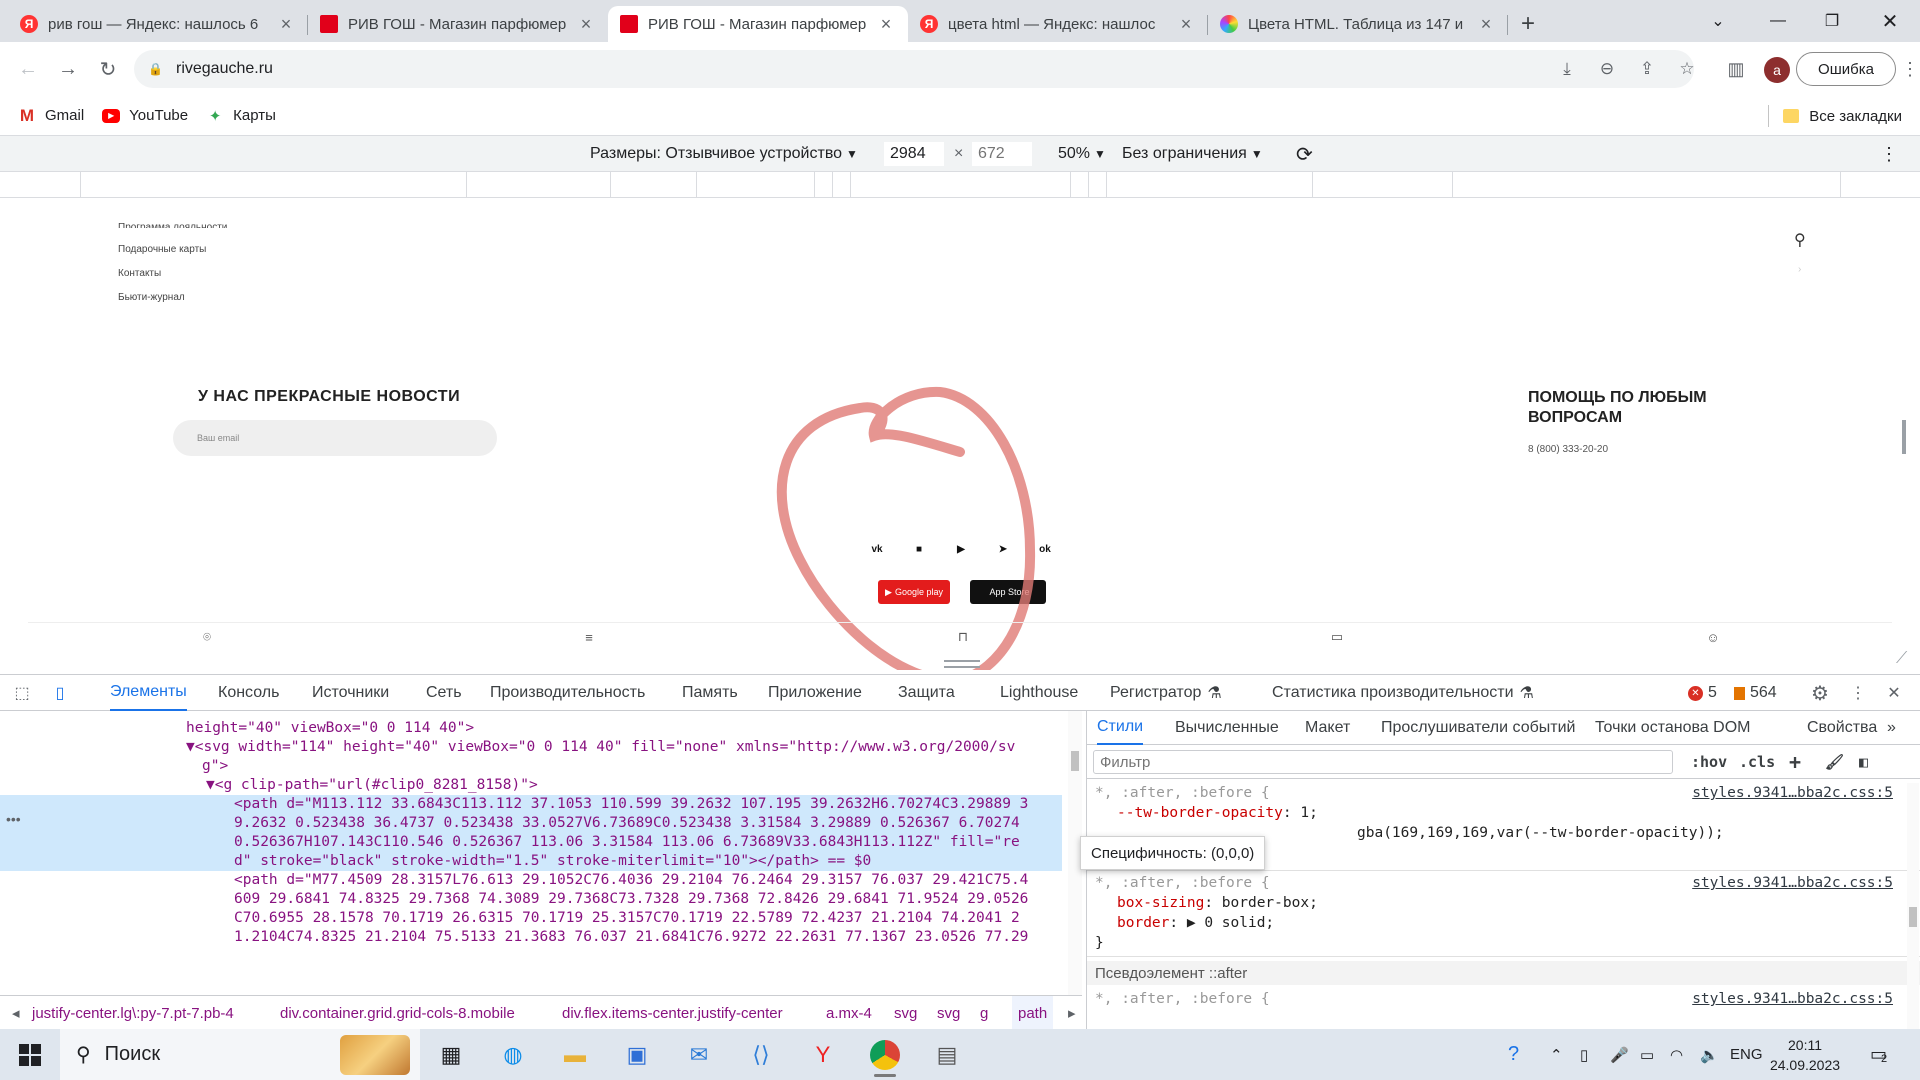  Describe the element at coordinates (589, 637) in the screenshot. I see `catalog-menu-icon: ≡` at that location.